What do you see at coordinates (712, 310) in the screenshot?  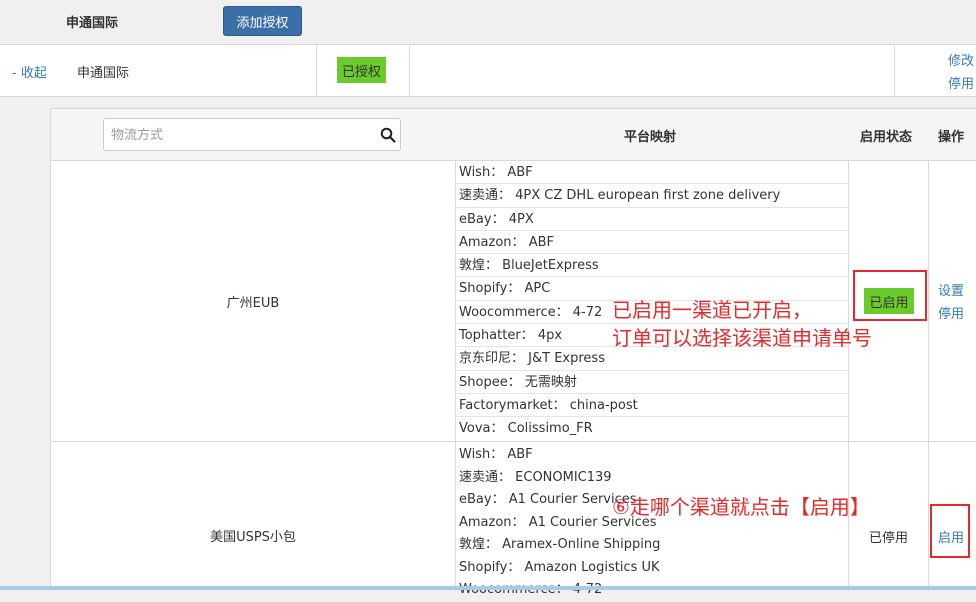 I see `annotation-note: 已启用一渠道已开启，` at bounding box center [712, 310].